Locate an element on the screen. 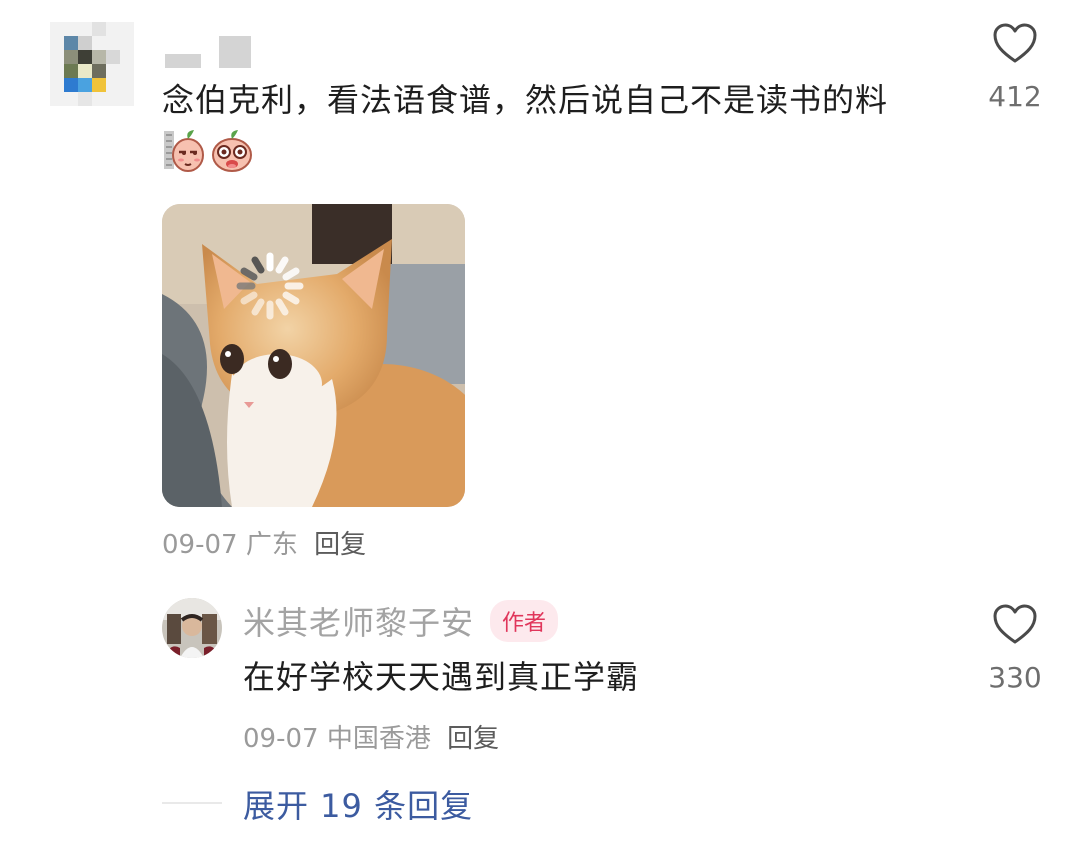 Image resolution: width=1080 pixels, height=851 pixels. drooling-peach-emoji is located at coordinates (232, 151).